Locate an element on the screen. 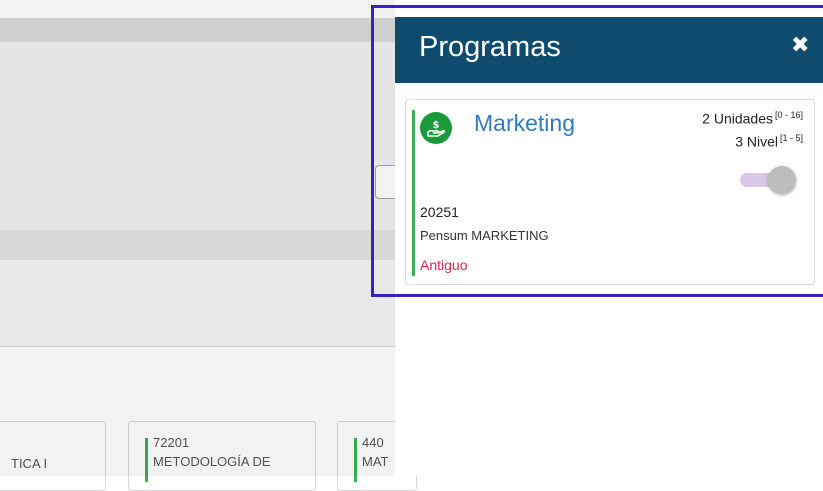  level-text: 3 Nivel is located at coordinates (756, 141).